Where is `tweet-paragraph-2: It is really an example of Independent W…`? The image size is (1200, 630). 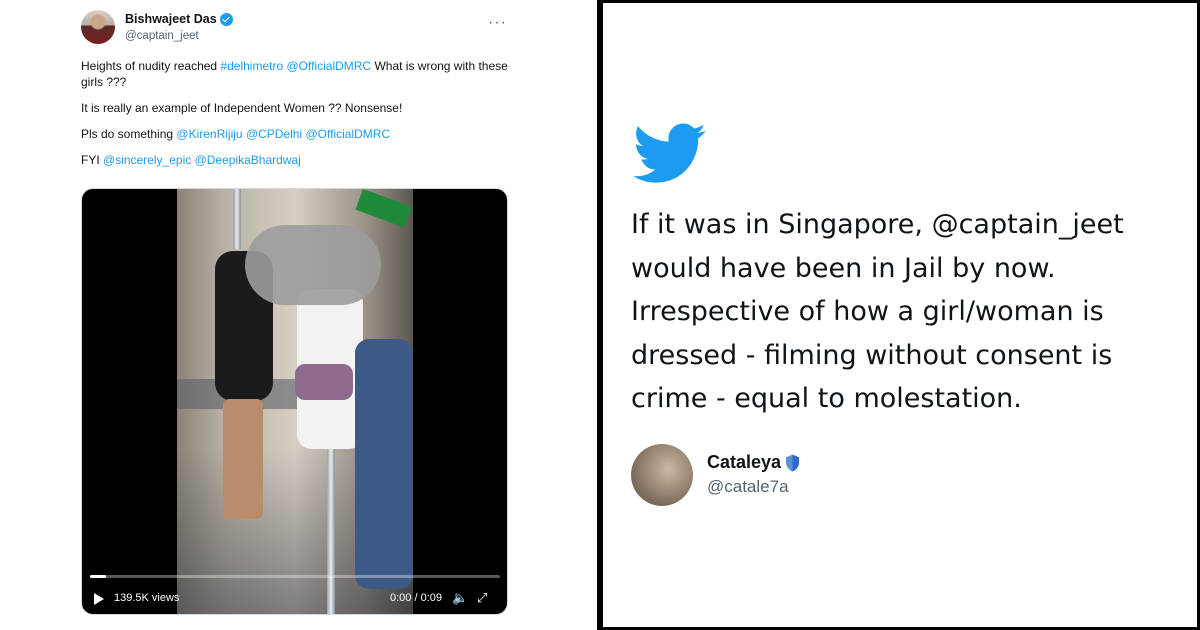
tweet-paragraph-2: It is really an example of Independent W… is located at coordinates (242, 108).